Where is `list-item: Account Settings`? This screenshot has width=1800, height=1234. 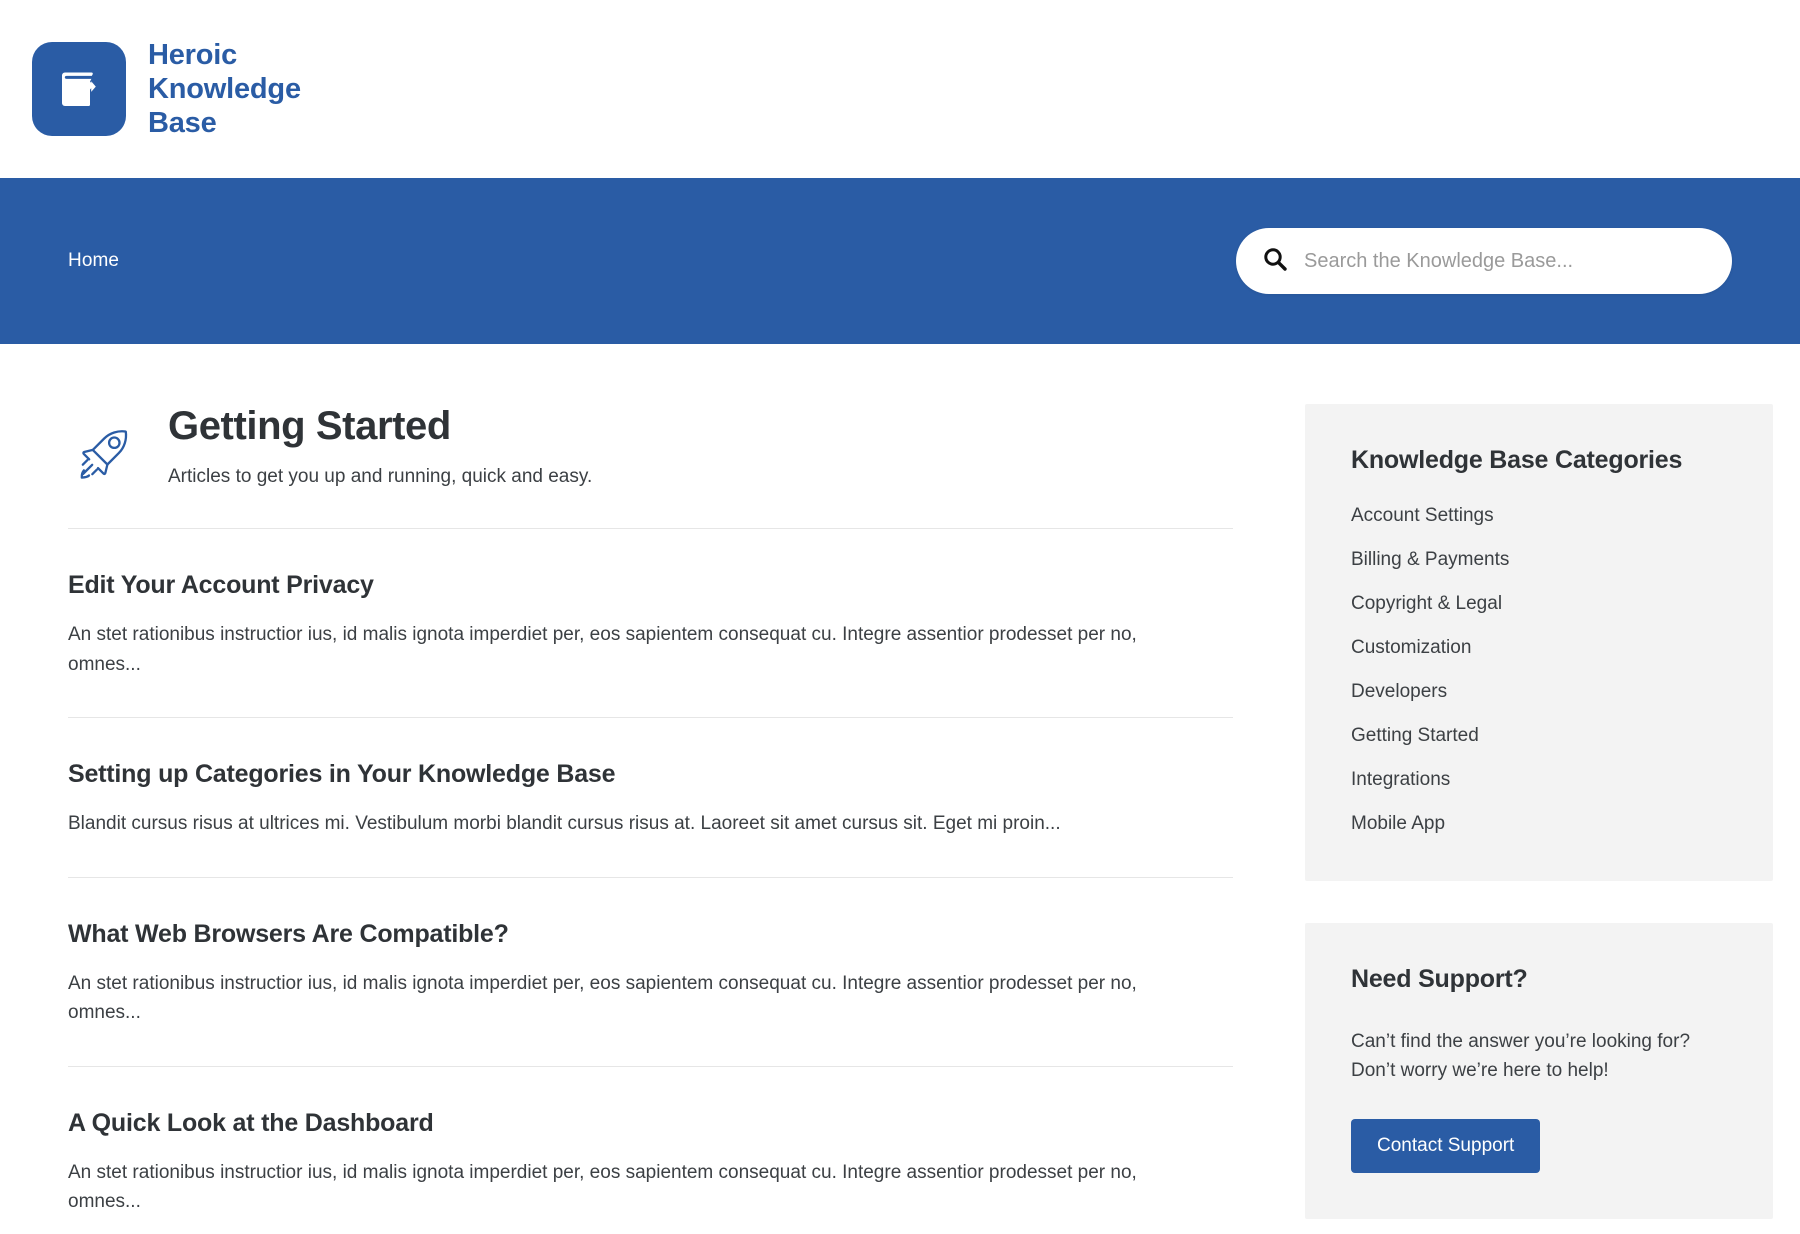 list-item: Account Settings is located at coordinates (1539, 516).